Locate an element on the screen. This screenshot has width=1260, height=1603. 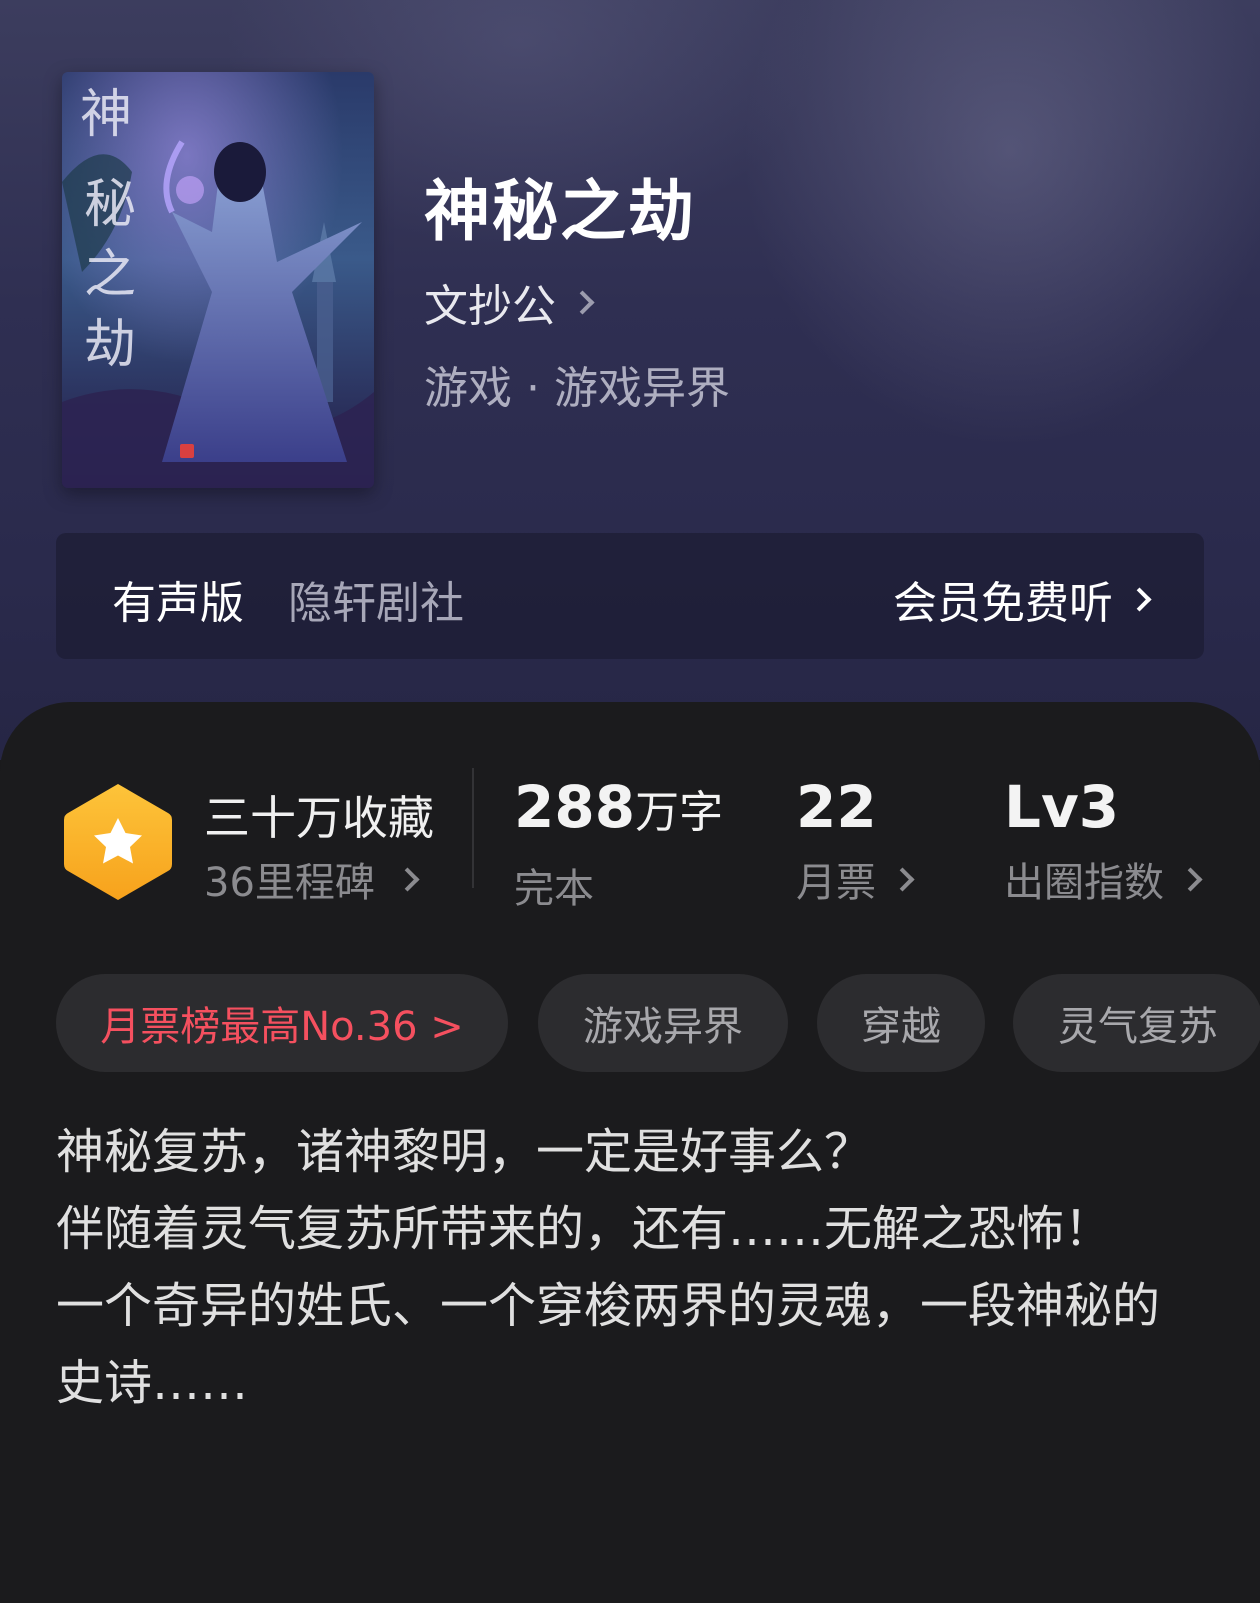
member-free-listen-link: 会员免费听 is located at coordinates (1022, 599).